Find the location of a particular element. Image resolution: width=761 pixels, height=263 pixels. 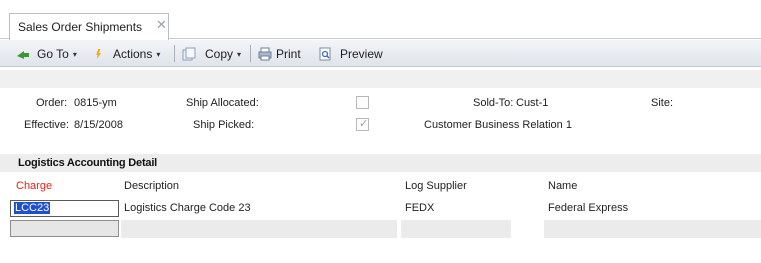

new-row-description-cell is located at coordinates (259, 229).